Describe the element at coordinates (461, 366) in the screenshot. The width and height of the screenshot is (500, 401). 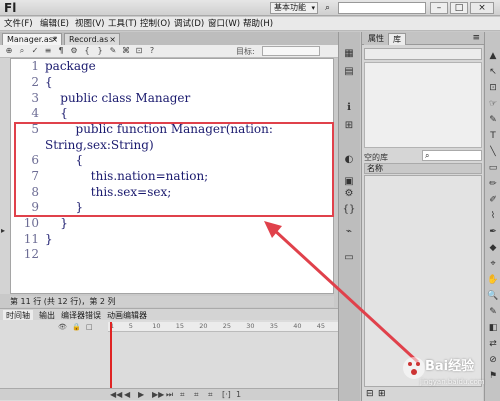
I see `watermark-brand-text: 经验` at that location.